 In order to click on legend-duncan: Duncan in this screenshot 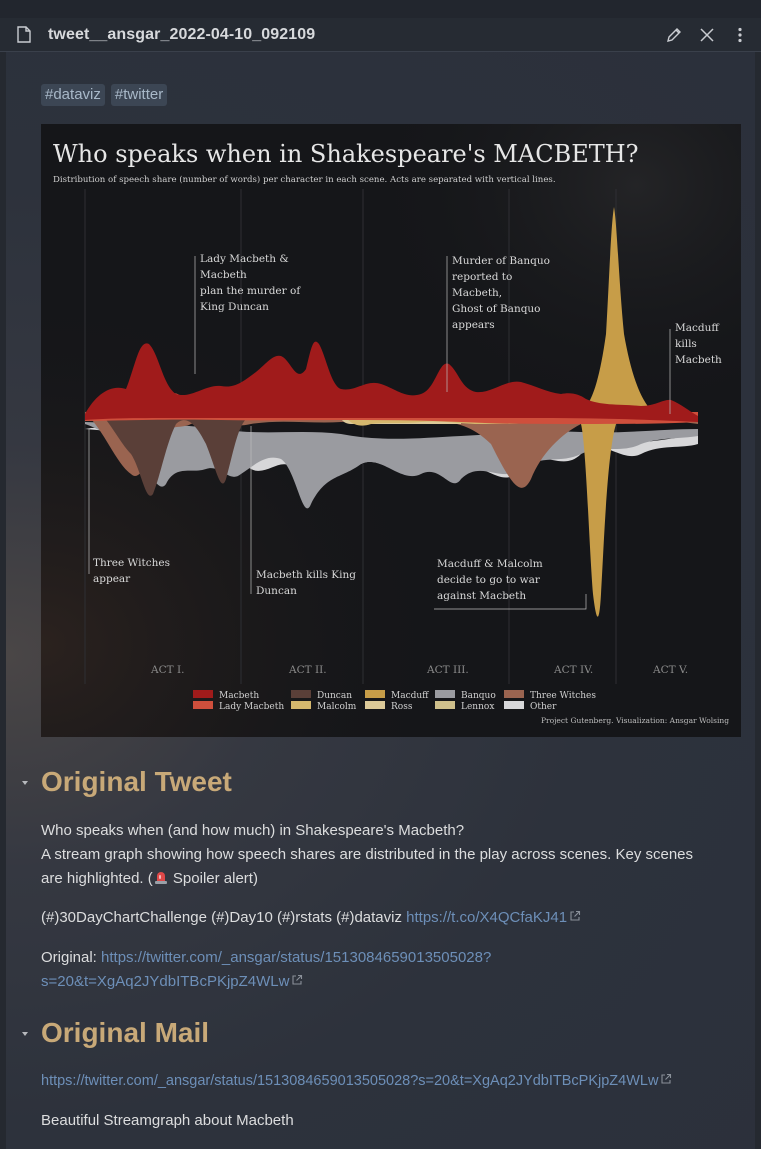, I will do `click(334, 696)`.